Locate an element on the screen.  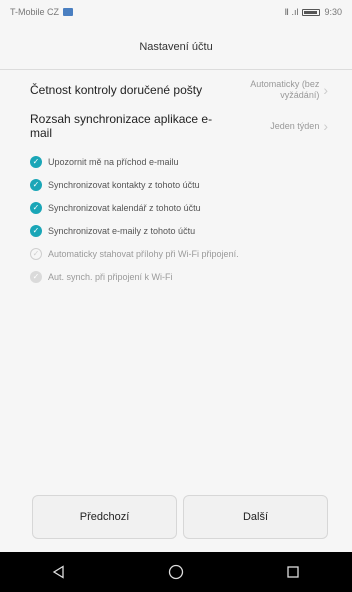
checkbox-sync-contacts: ✓ Synchronizovat kontakty z tohoto účtu is located at coordinates (191, 184).